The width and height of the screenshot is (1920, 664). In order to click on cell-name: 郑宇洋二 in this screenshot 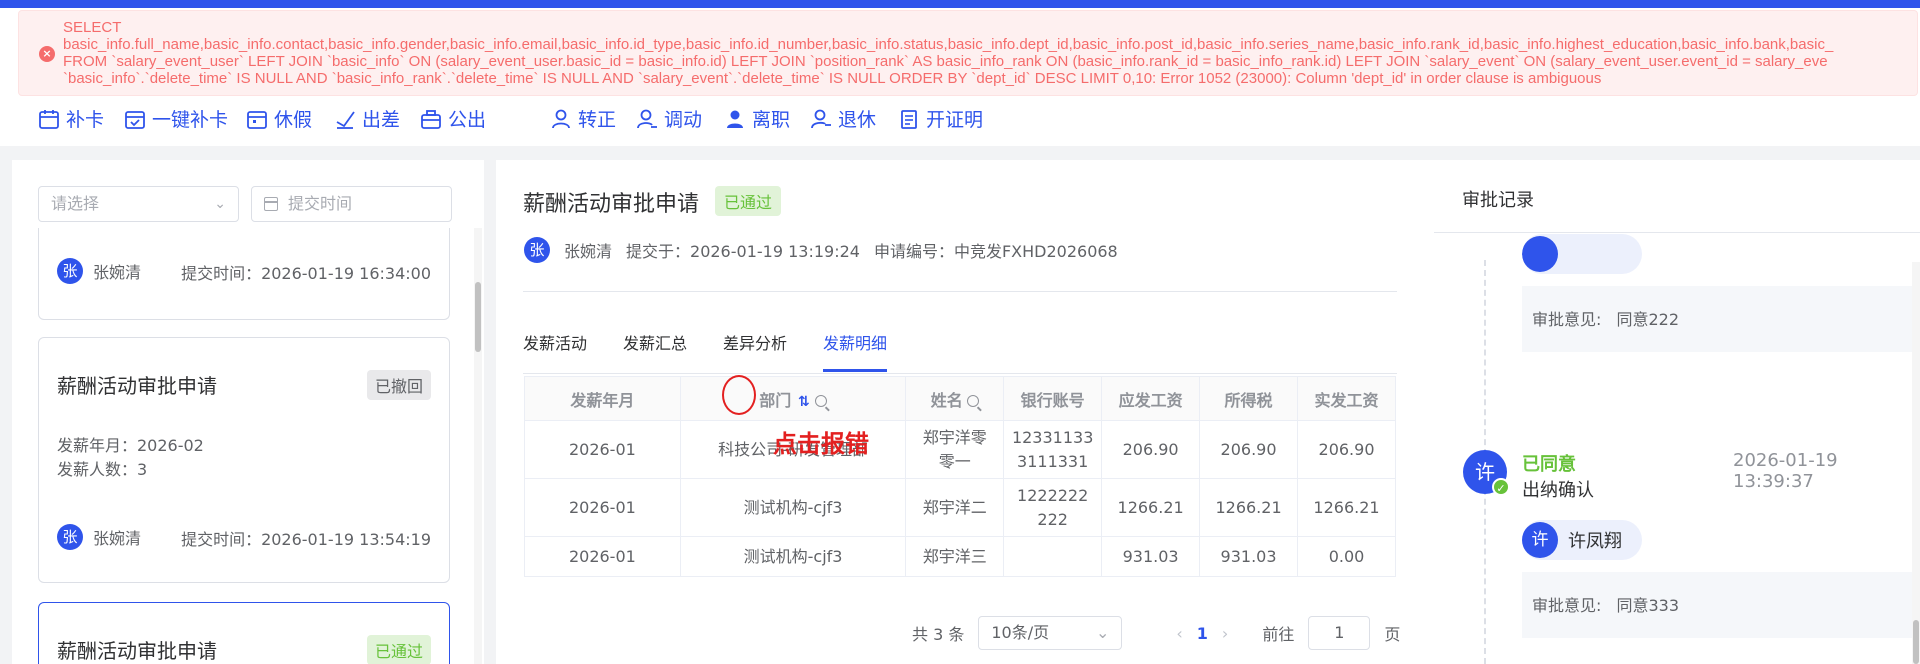, I will do `click(955, 507)`.